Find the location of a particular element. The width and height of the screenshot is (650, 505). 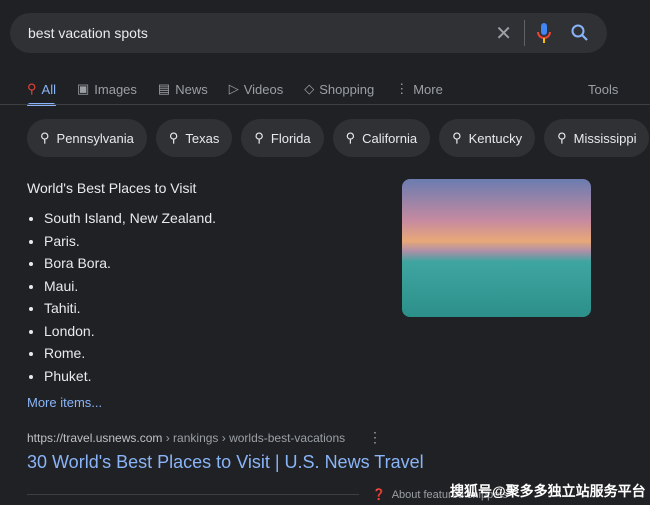

list-item: Bora Bora. is located at coordinates (130, 263).